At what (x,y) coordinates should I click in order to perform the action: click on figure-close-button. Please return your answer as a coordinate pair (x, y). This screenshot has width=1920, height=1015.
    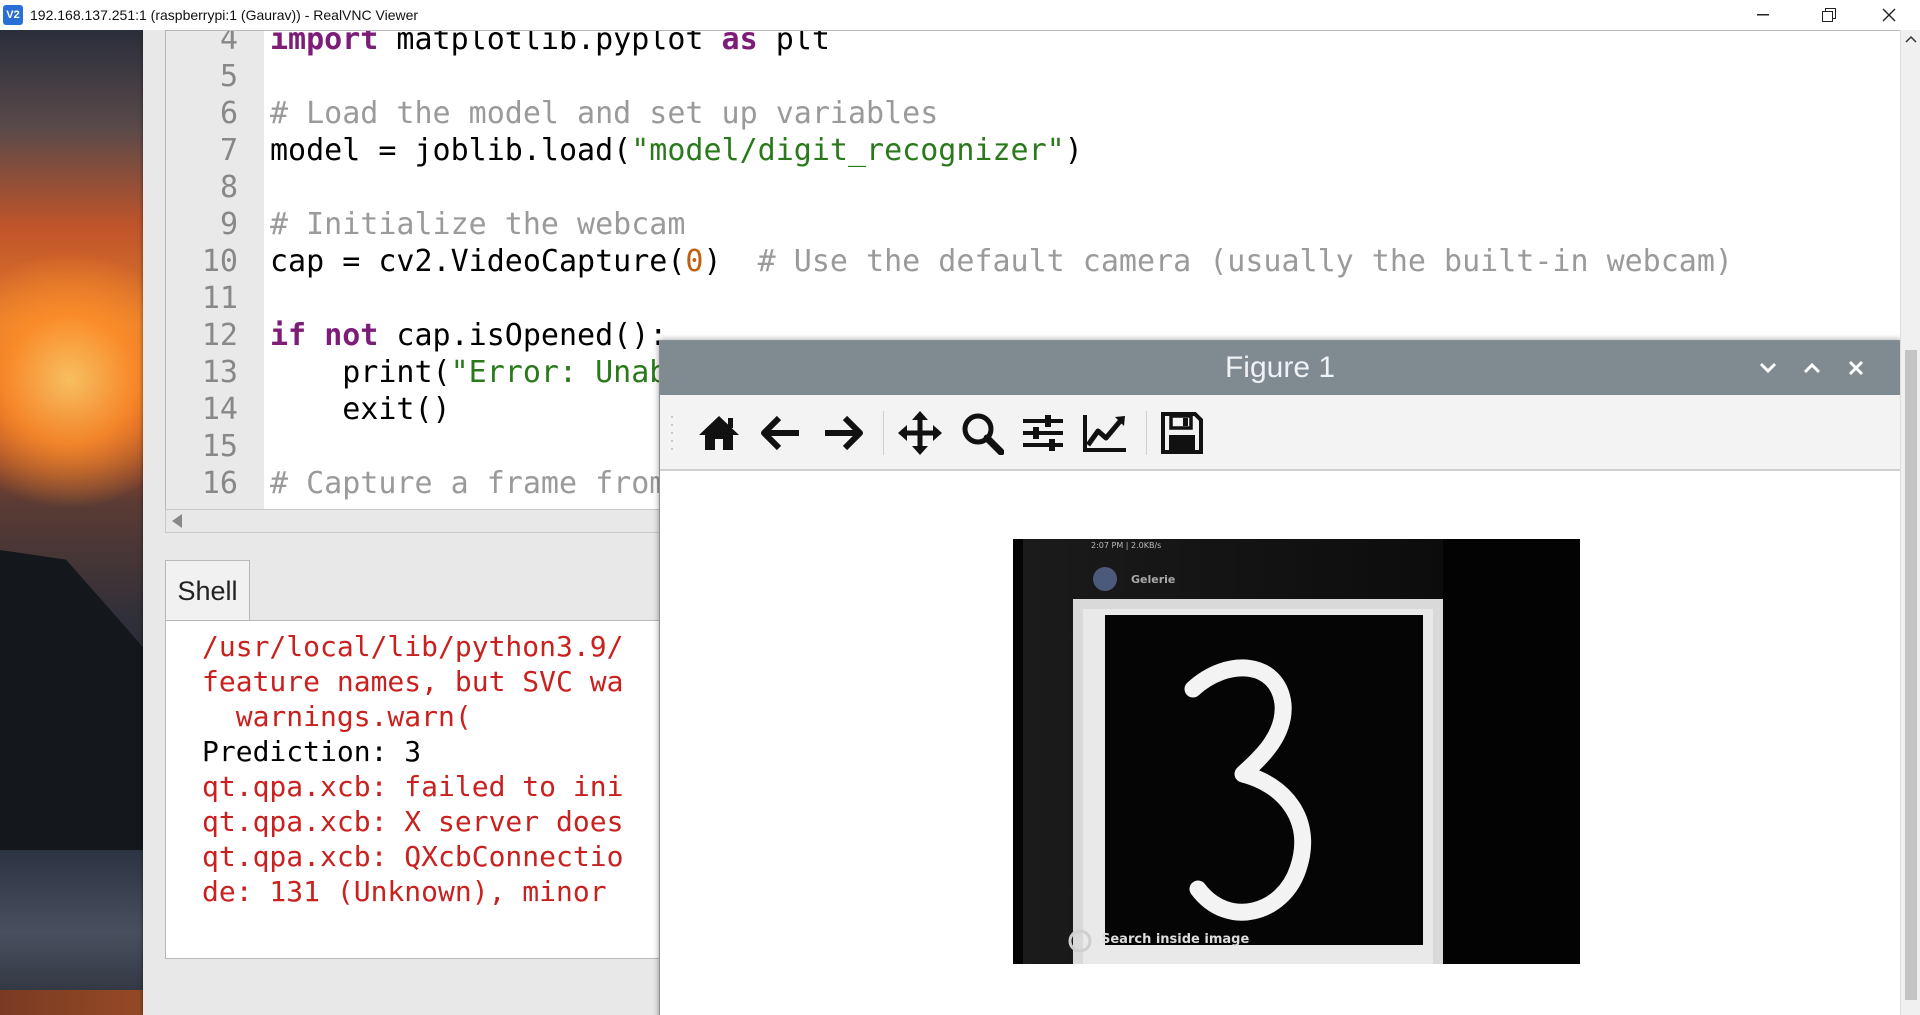
    Looking at the image, I should click on (1856, 368).